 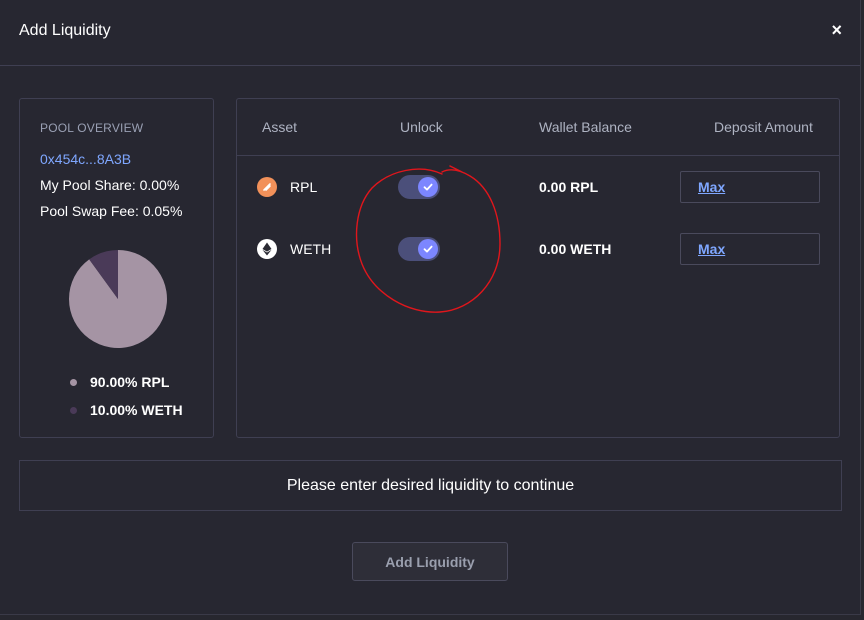 I want to click on rpl-token-icon, so click(x=267, y=187).